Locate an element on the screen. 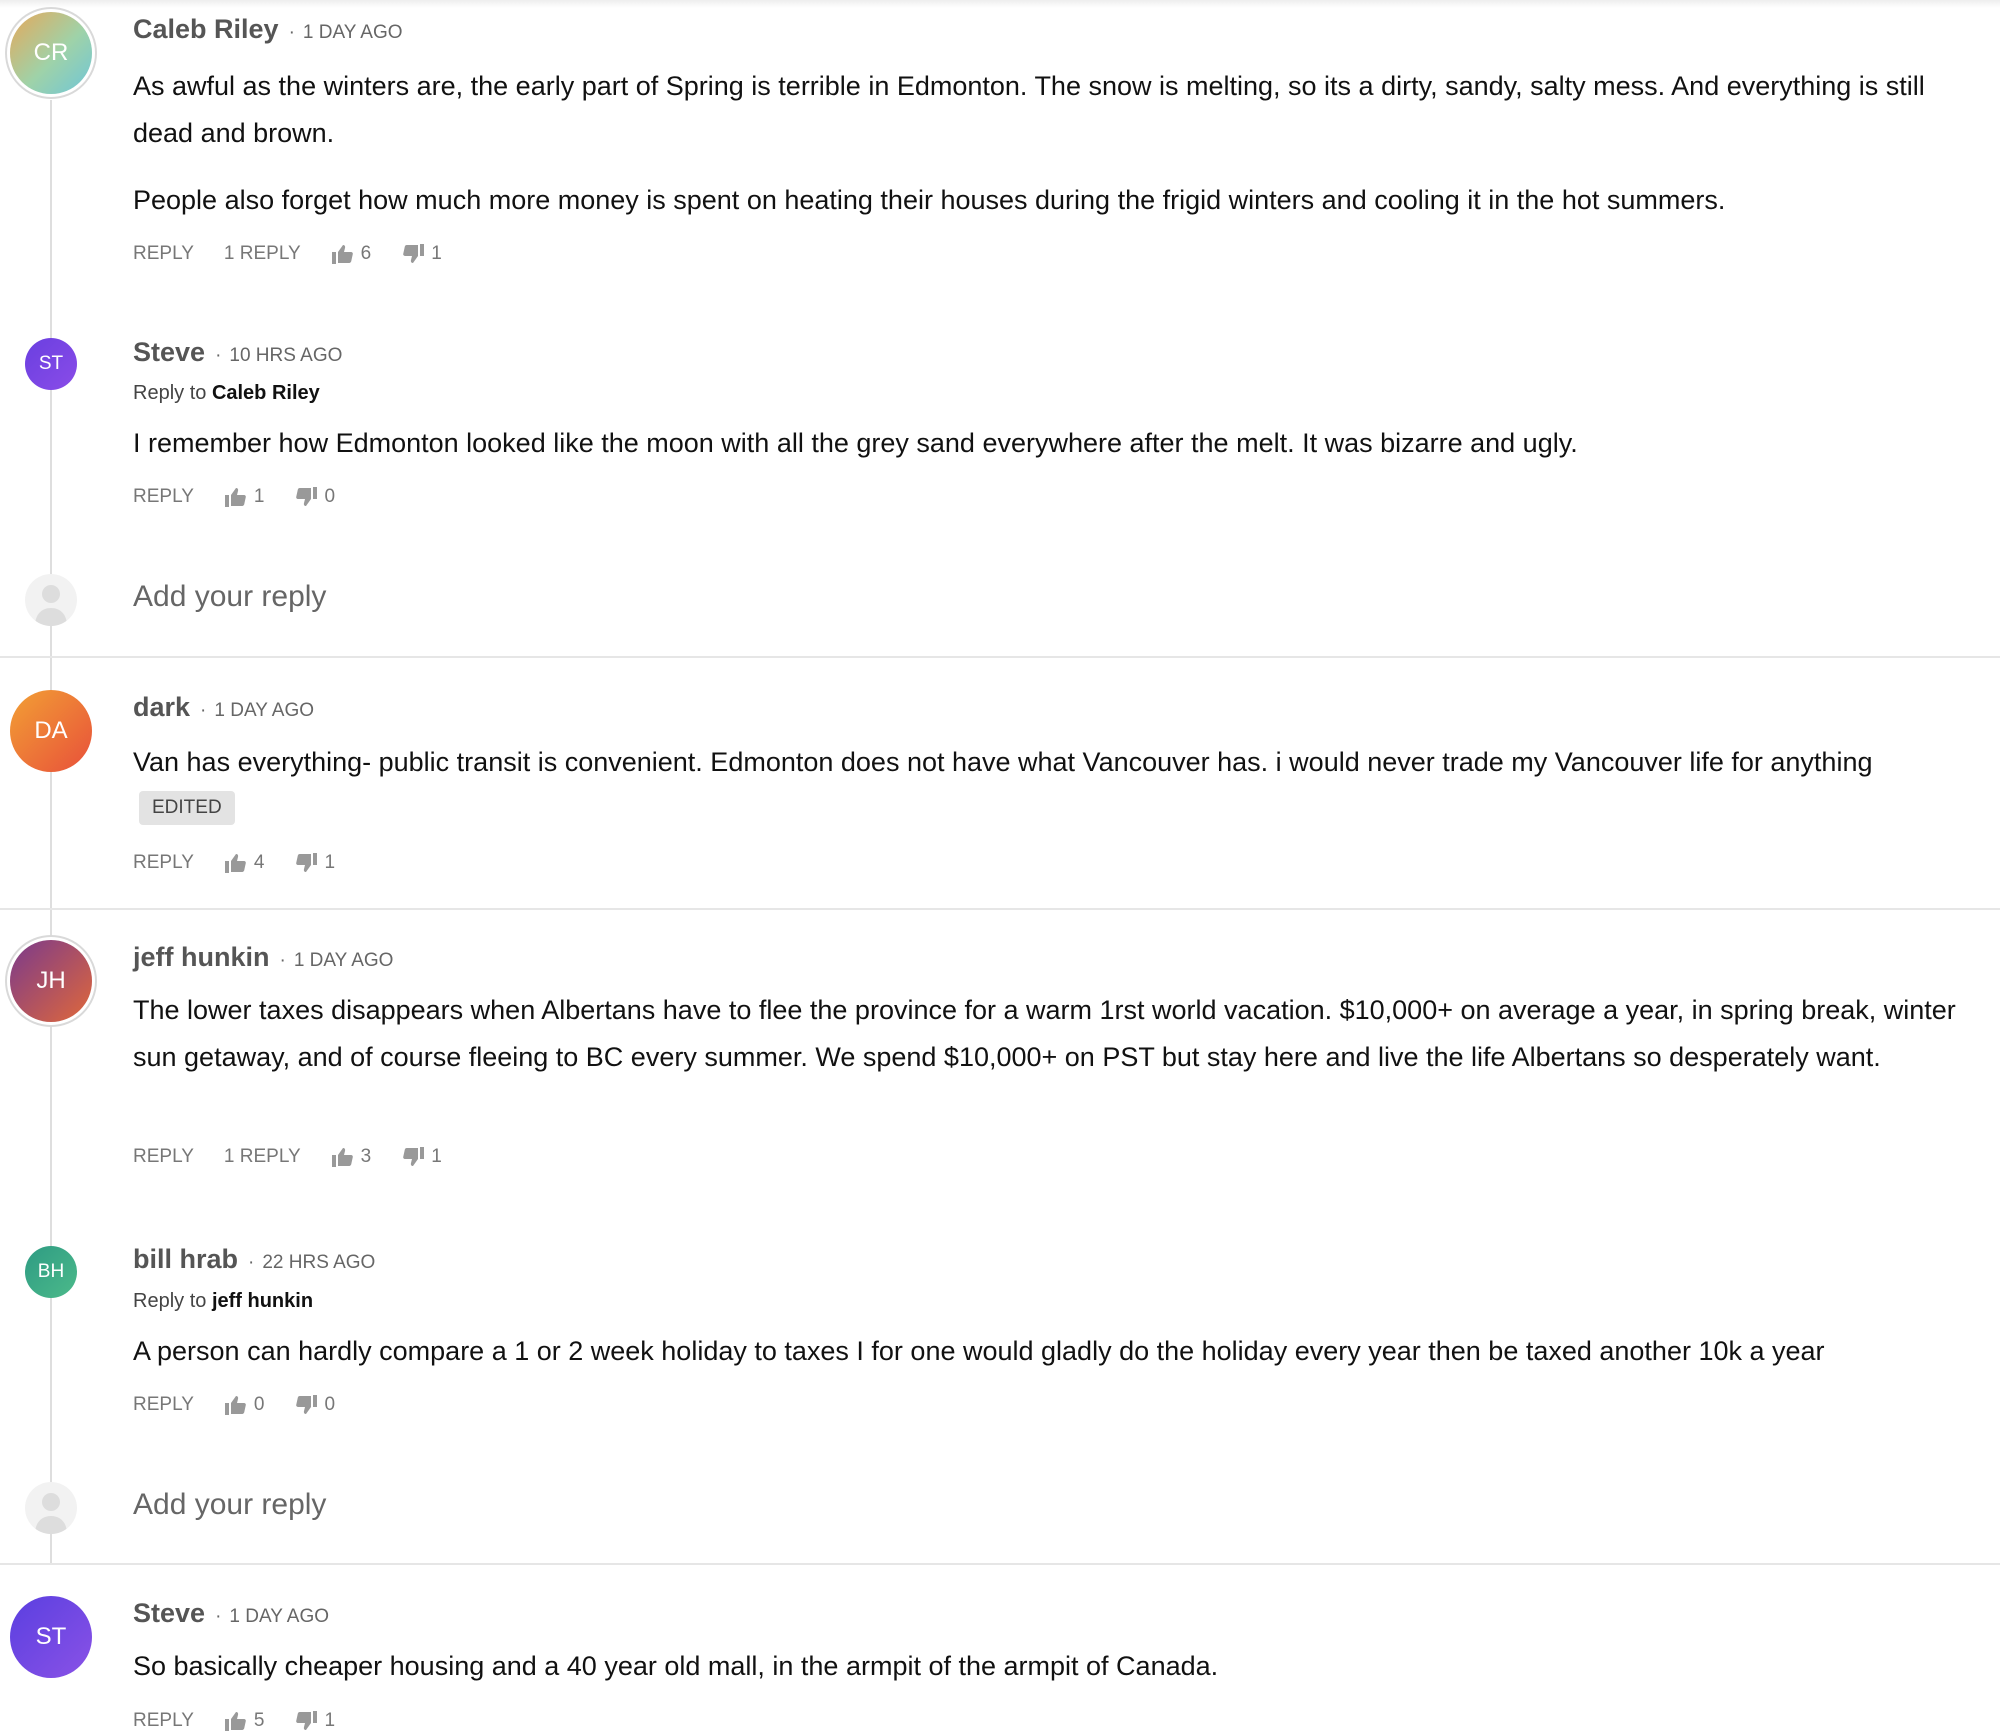  author-name: jeff hunkin is located at coordinates (201, 957).